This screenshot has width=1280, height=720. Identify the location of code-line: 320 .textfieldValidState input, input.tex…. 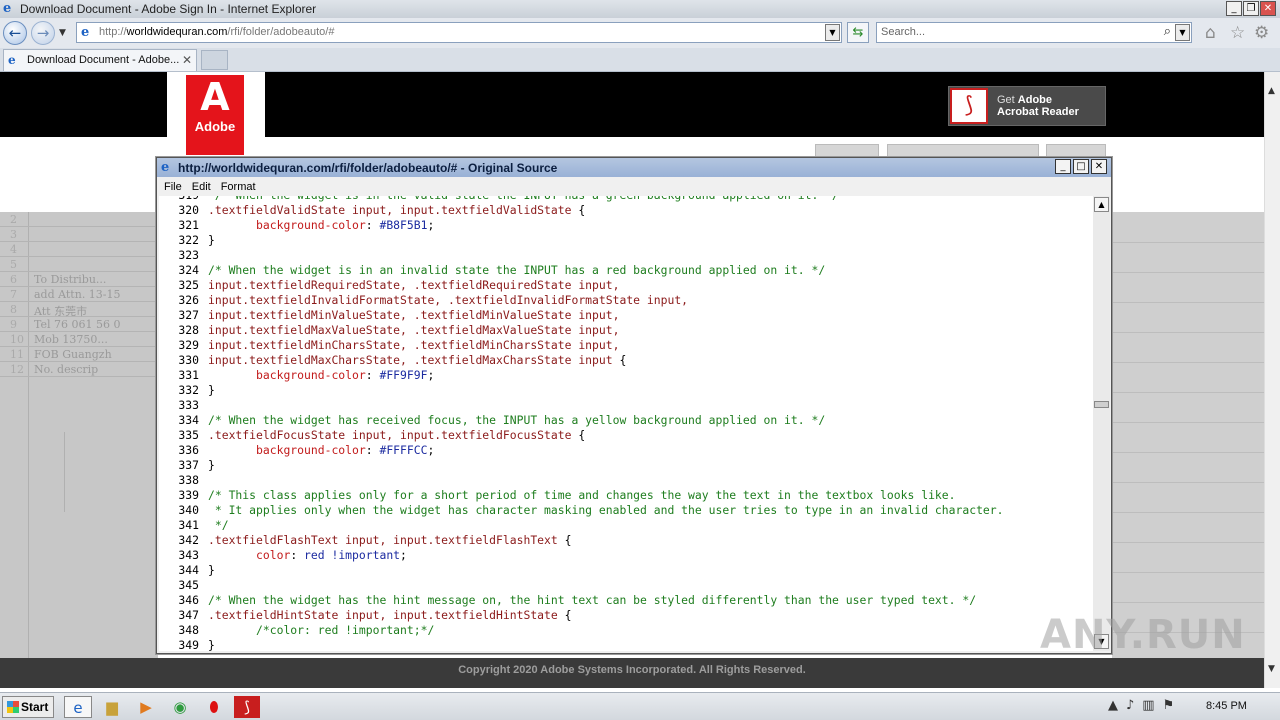
(581, 210).